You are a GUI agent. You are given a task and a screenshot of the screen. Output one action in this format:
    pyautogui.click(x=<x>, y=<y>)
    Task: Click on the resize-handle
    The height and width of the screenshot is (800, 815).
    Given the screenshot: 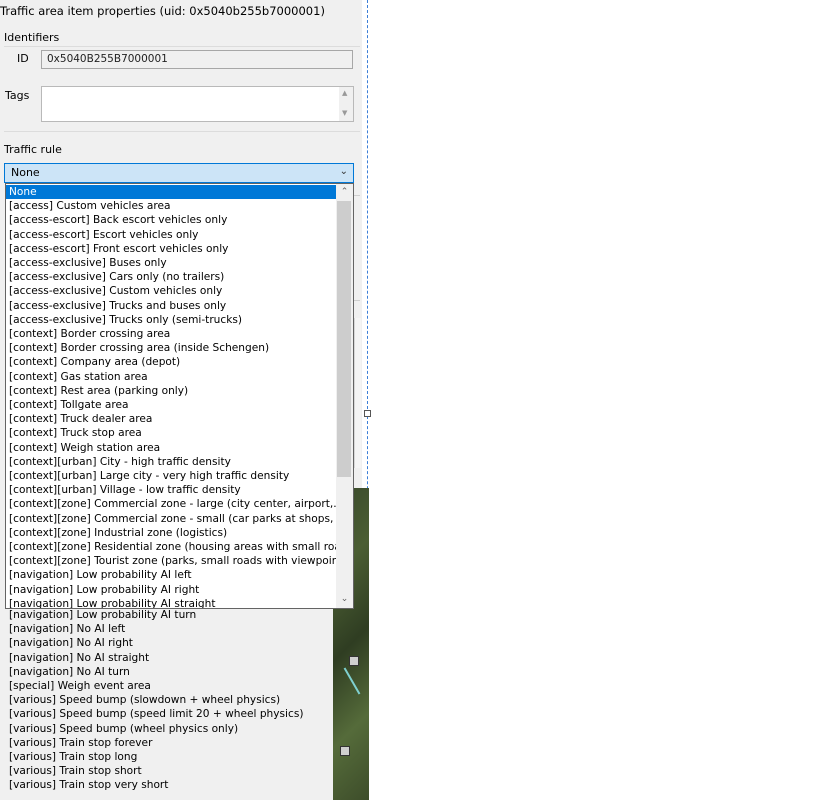 What is the action you would take?
    pyautogui.click(x=367, y=413)
    